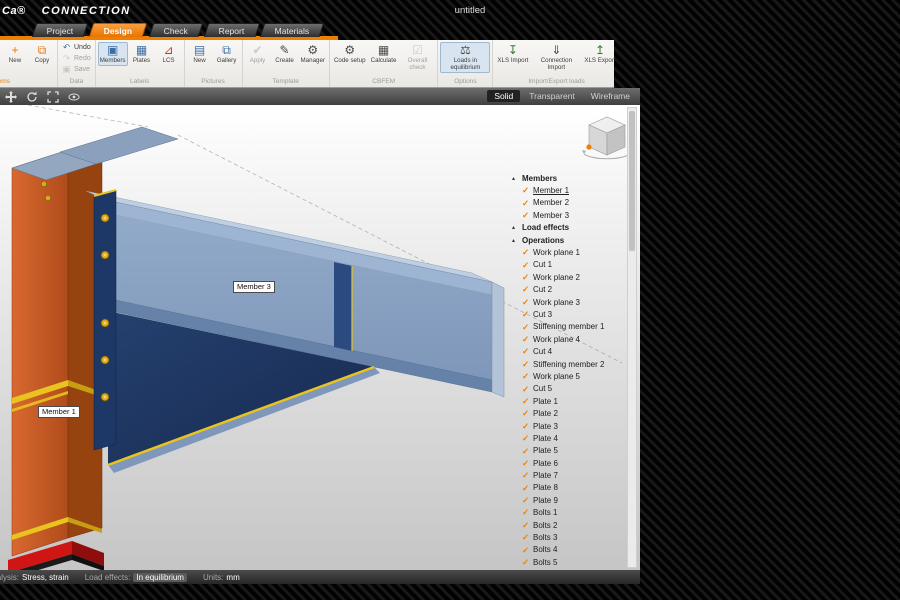 This screenshot has width=900, height=600. I want to click on tree-item: ▴ ✓ Operations, so click(568, 240).